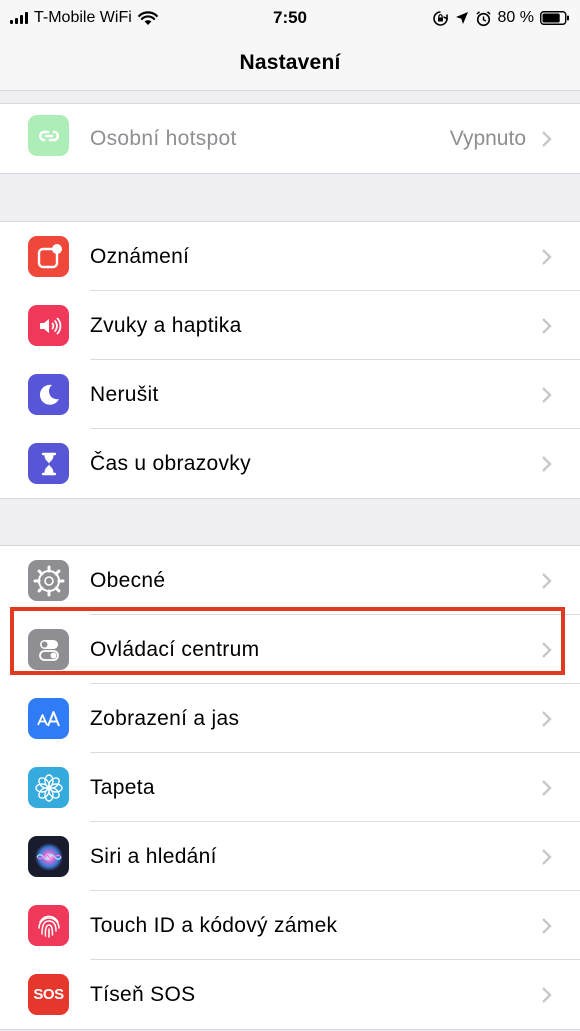 The image size is (580, 1031). I want to click on settings-row-notifications: Oznámení, so click(290, 256).